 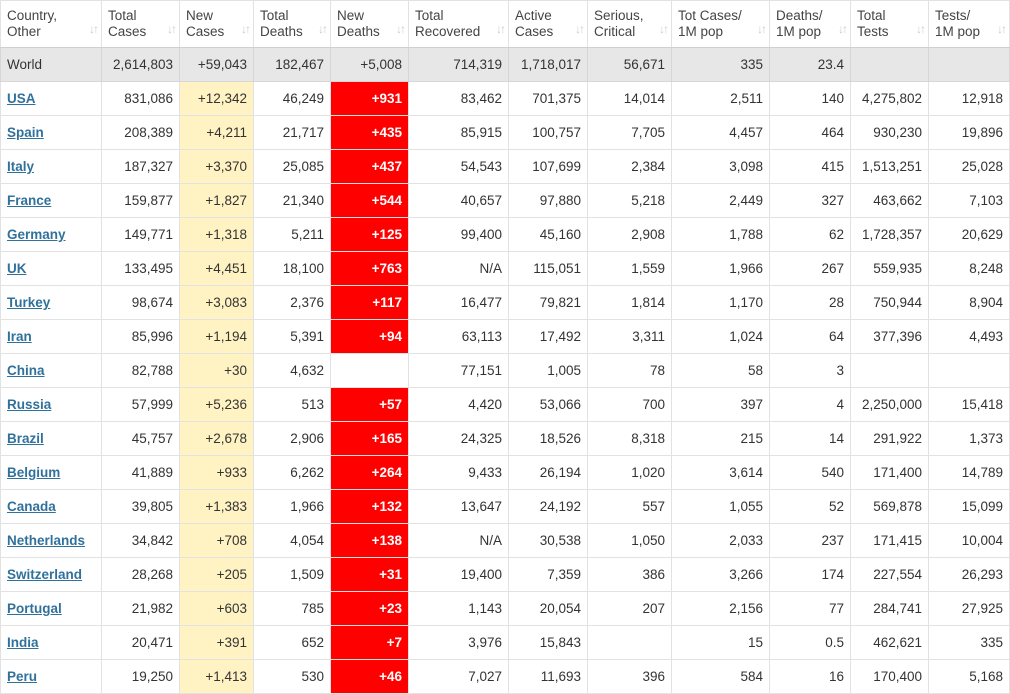 What do you see at coordinates (216, 166) in the screenshot?
I see `new-cases-cell: +3,370` at bounding box center [216, 166].